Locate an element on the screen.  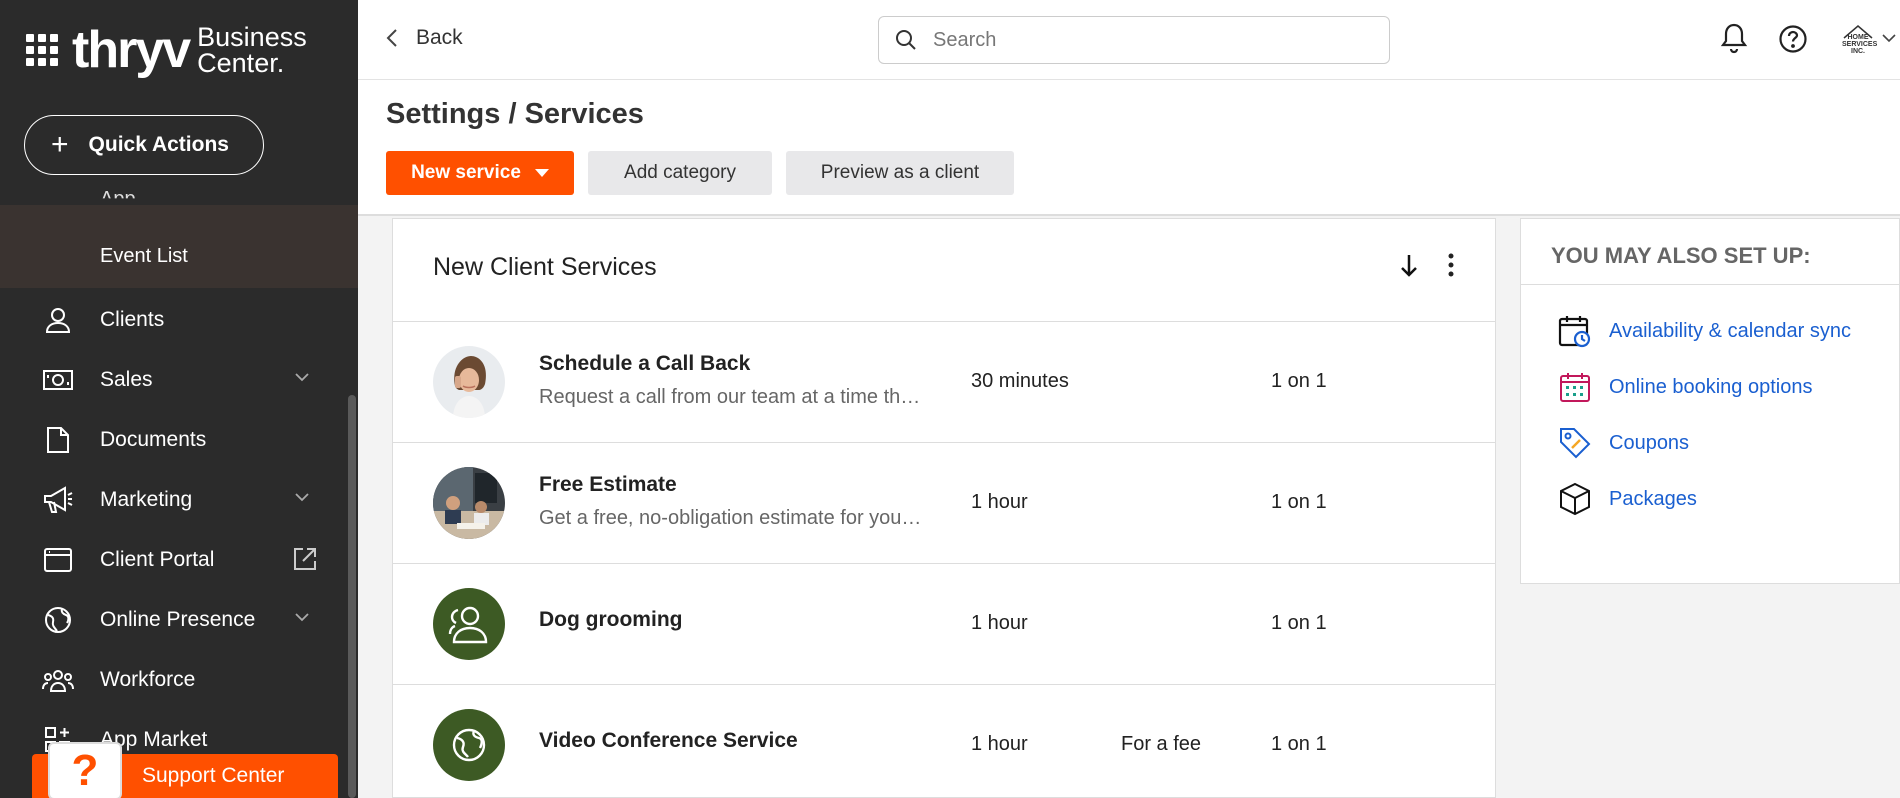
brand-logo: thryv Business Center. is located at coordinates (166, 50).